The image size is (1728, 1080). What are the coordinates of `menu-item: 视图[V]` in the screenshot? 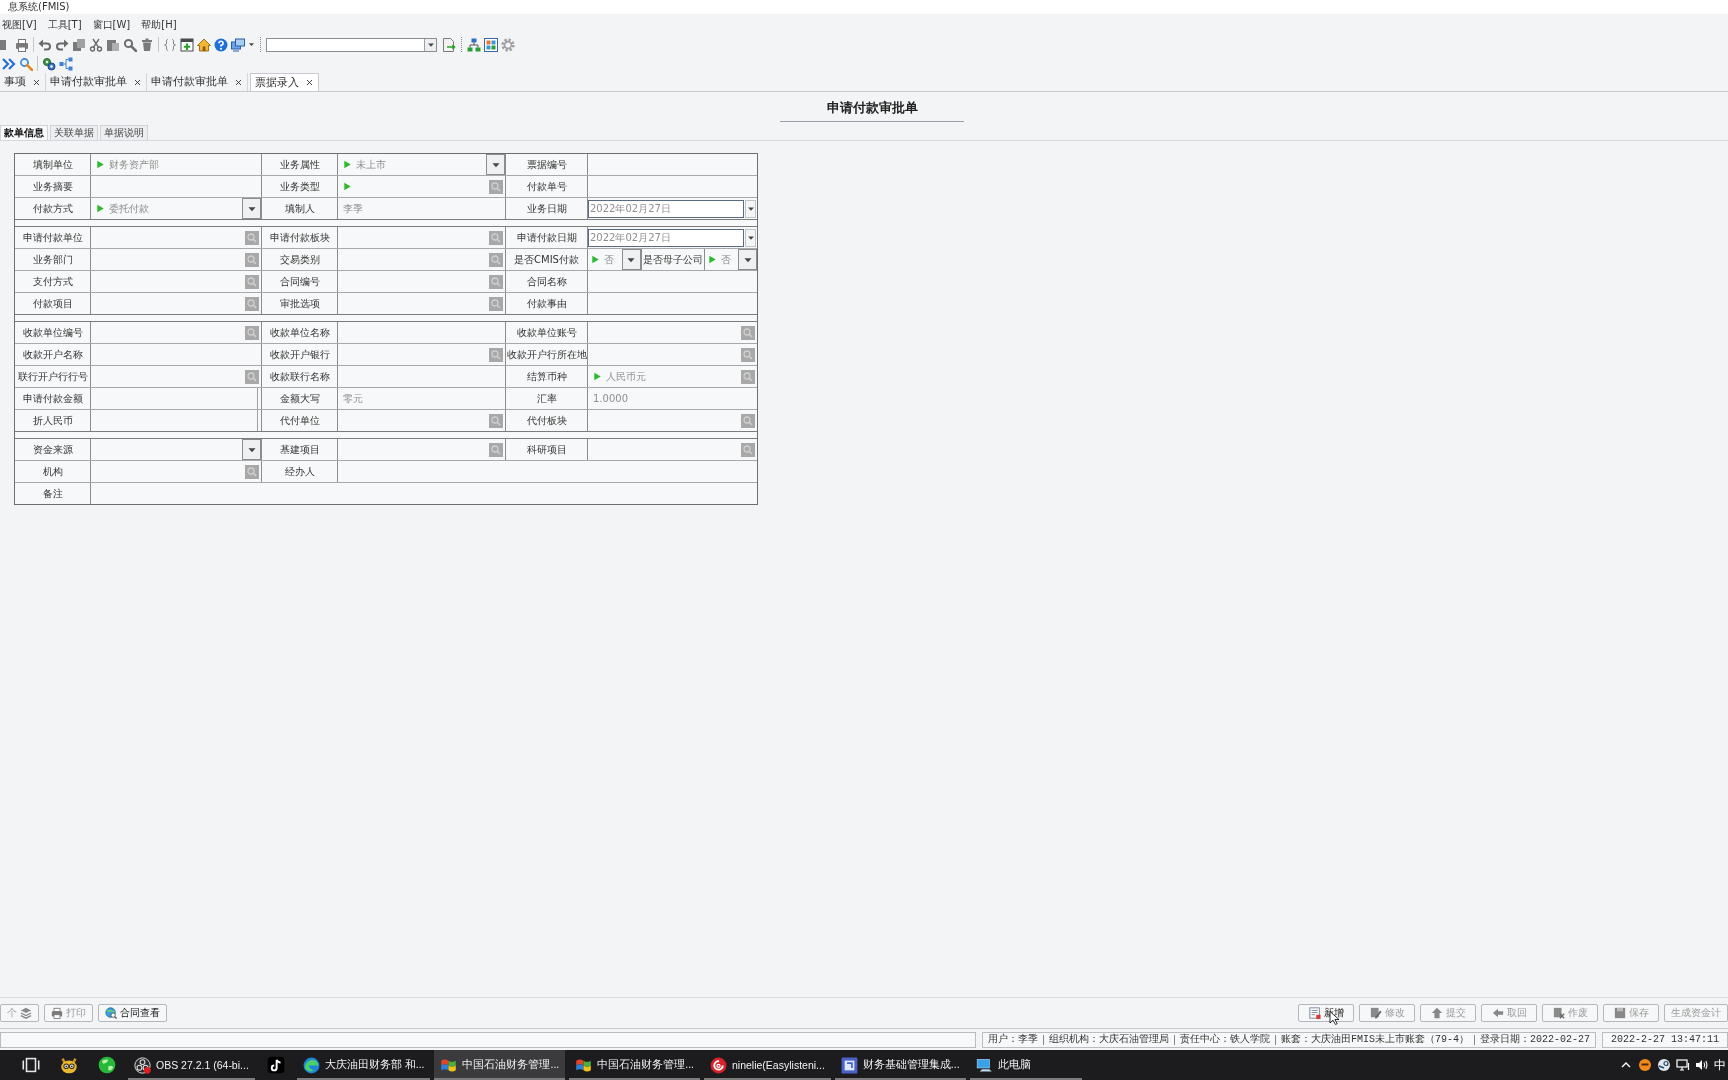 It's located at (19, 24).